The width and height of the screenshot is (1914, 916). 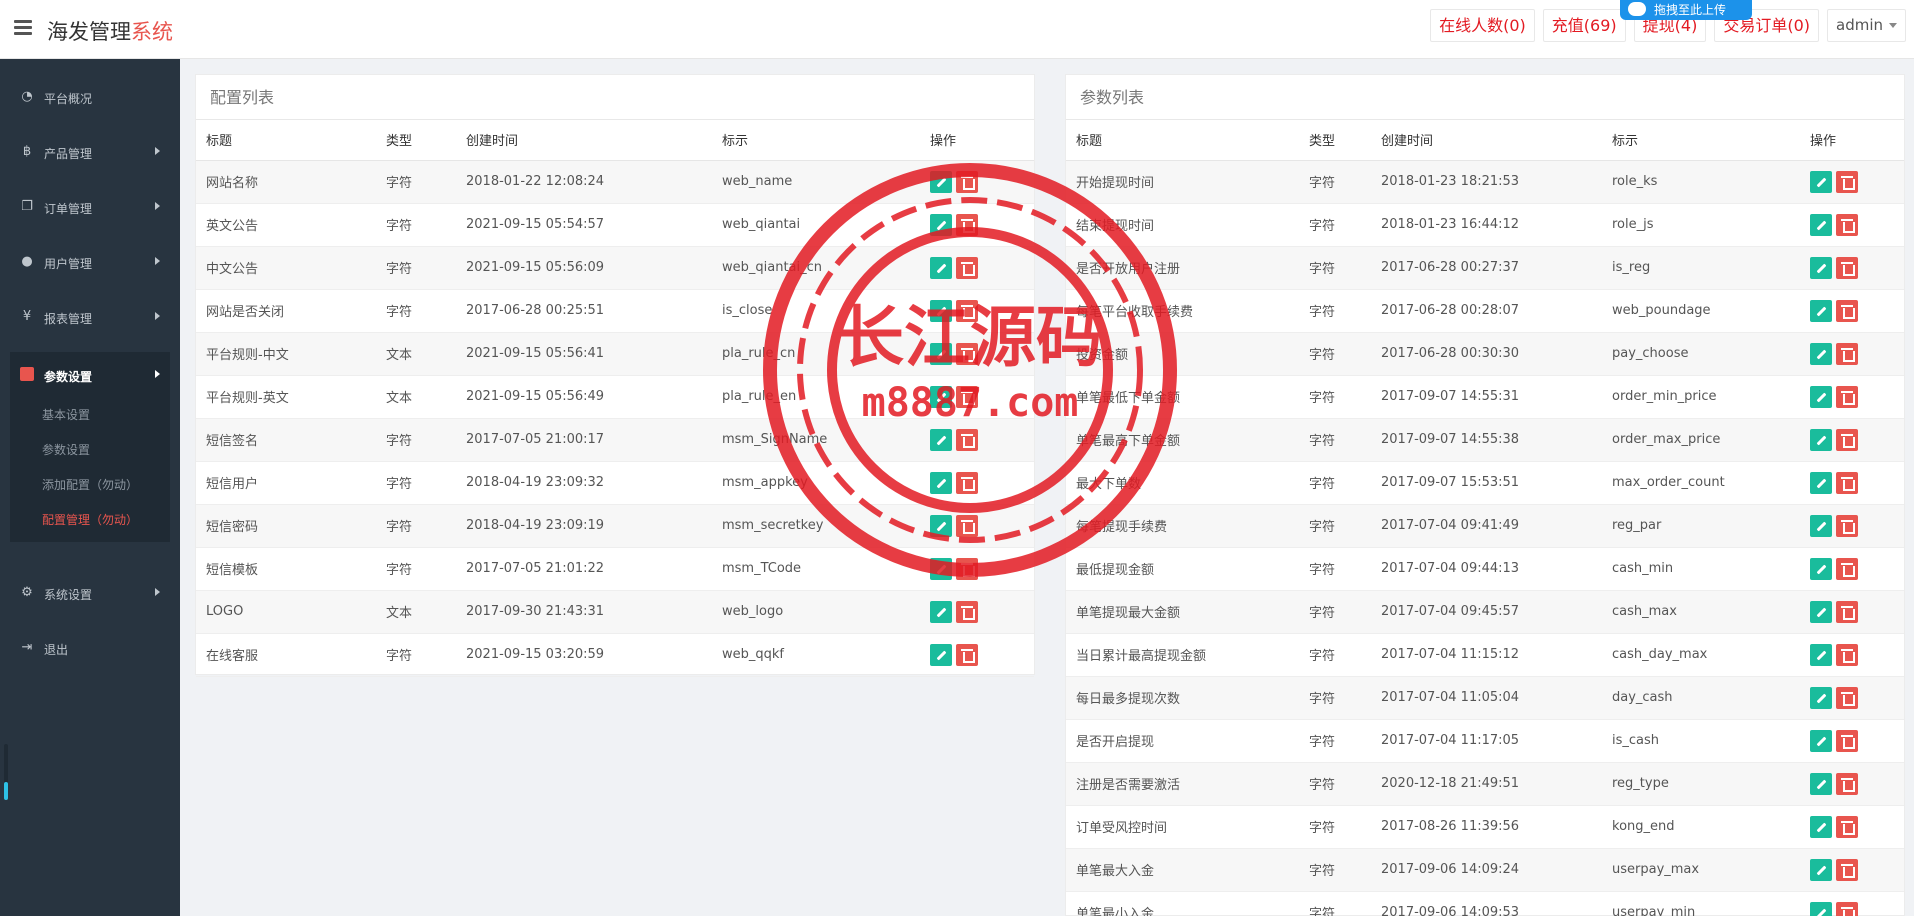 What do you see at coordinates (286, 483) in the screenshot?
I see `table-cell: 短信用户` at bounding box center [286, 483].